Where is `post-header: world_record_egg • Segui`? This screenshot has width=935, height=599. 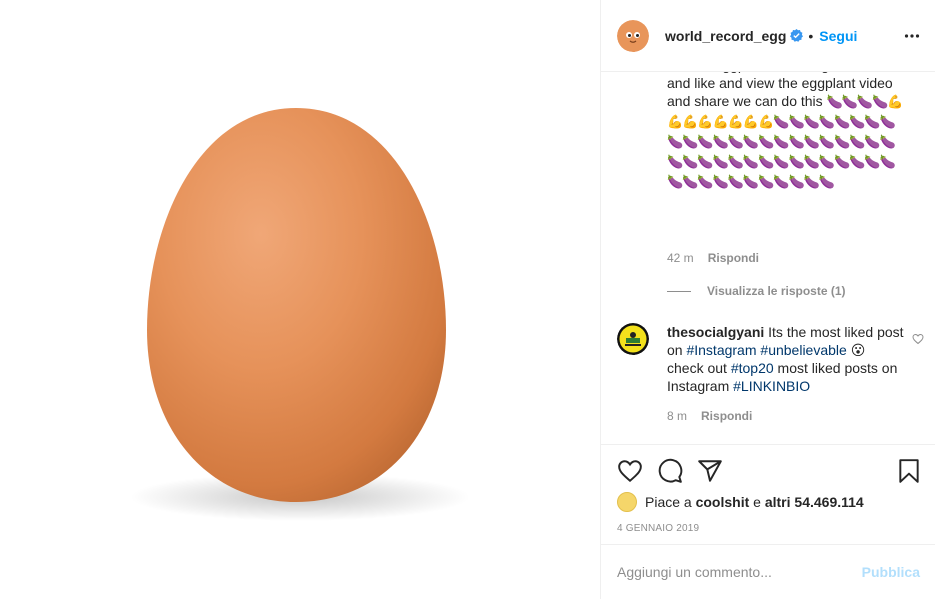 post-header: world_record_egg • Segui is located at coordinates (768, 36).